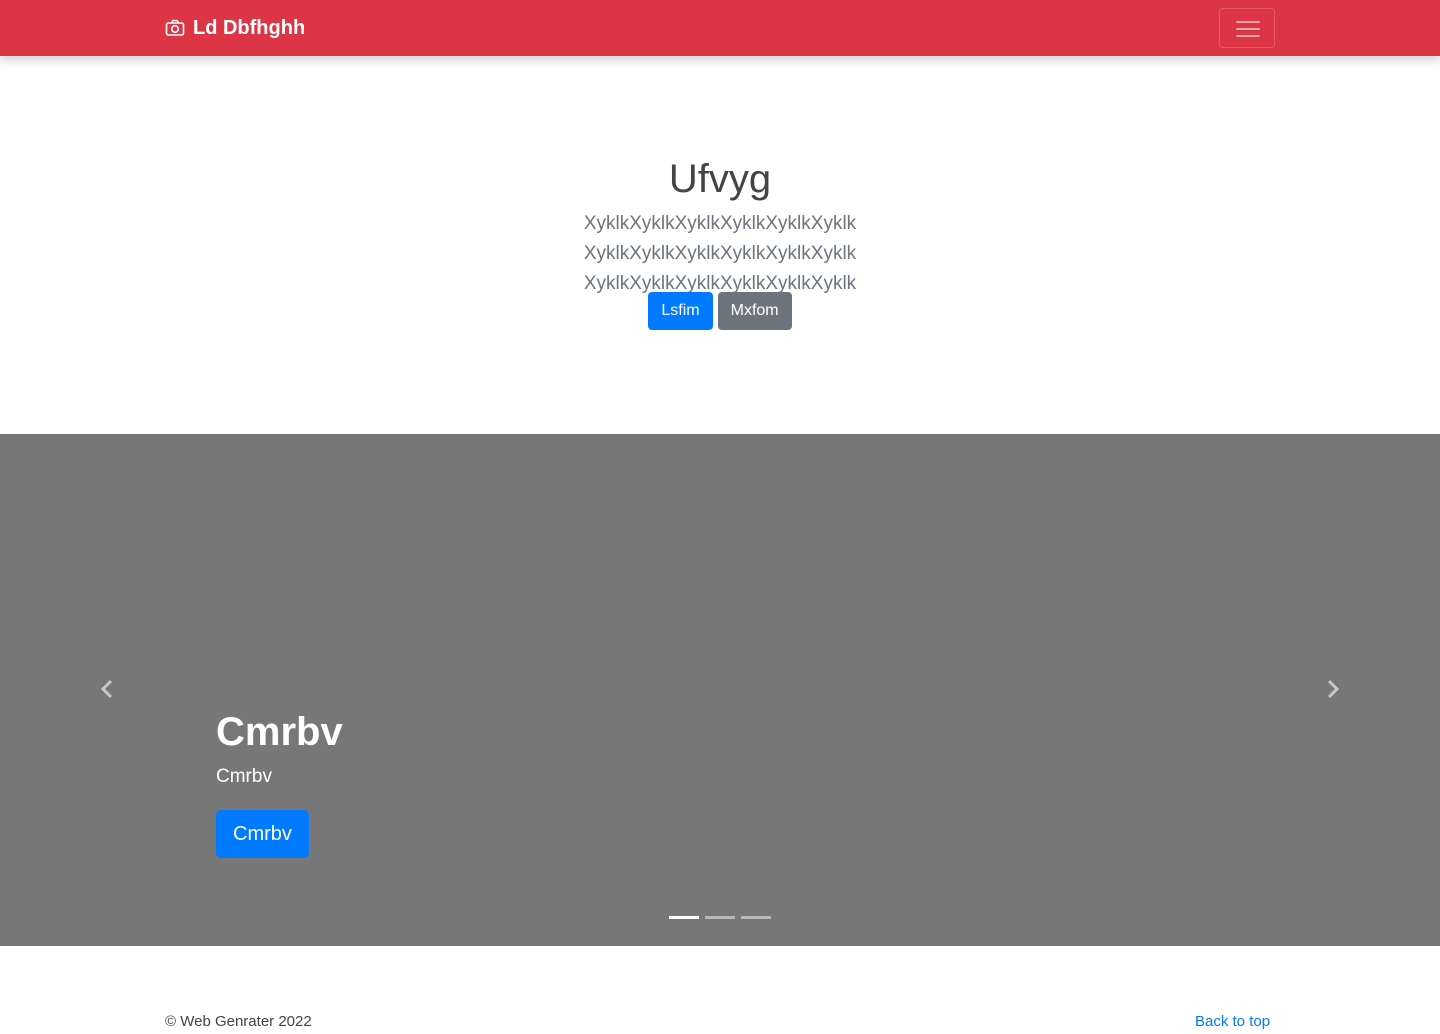 Image resolution: width=1440 pixels, height=1034 pixels. I want to click on hero-title: Ufvyg, so click(720, 179).